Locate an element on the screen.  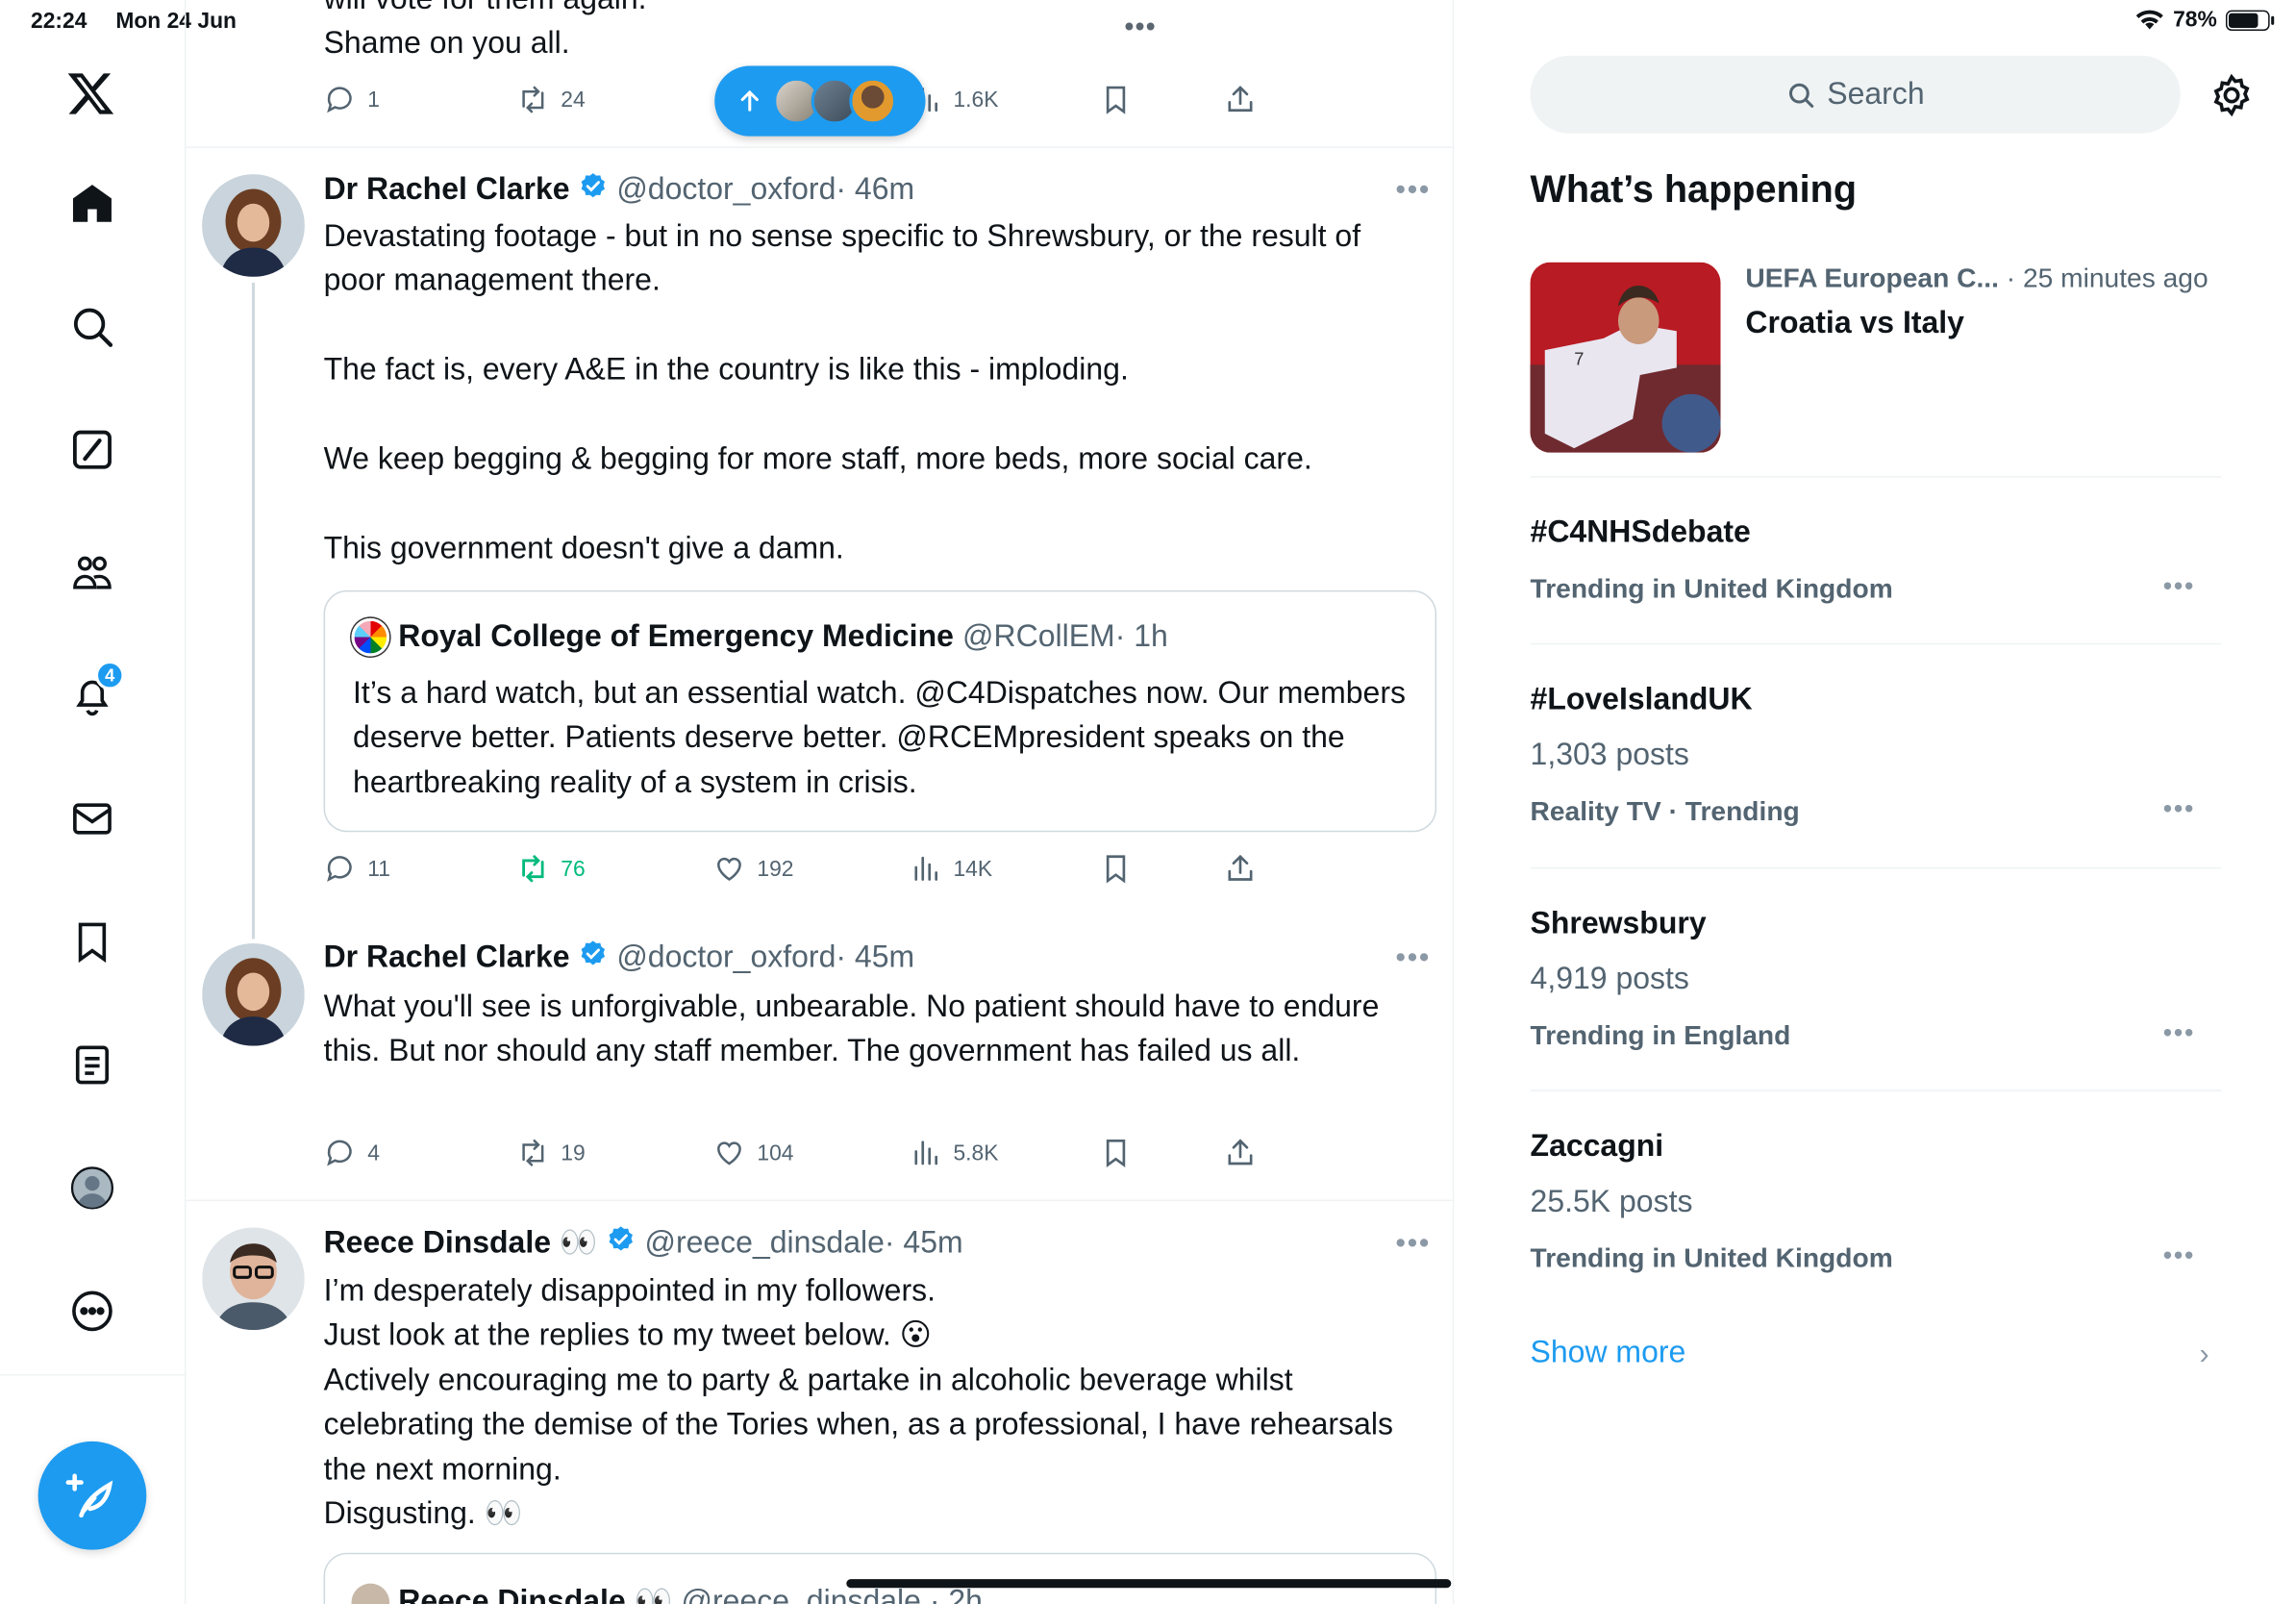
profile-avatar-icon is located at coordinates (92, 1188).